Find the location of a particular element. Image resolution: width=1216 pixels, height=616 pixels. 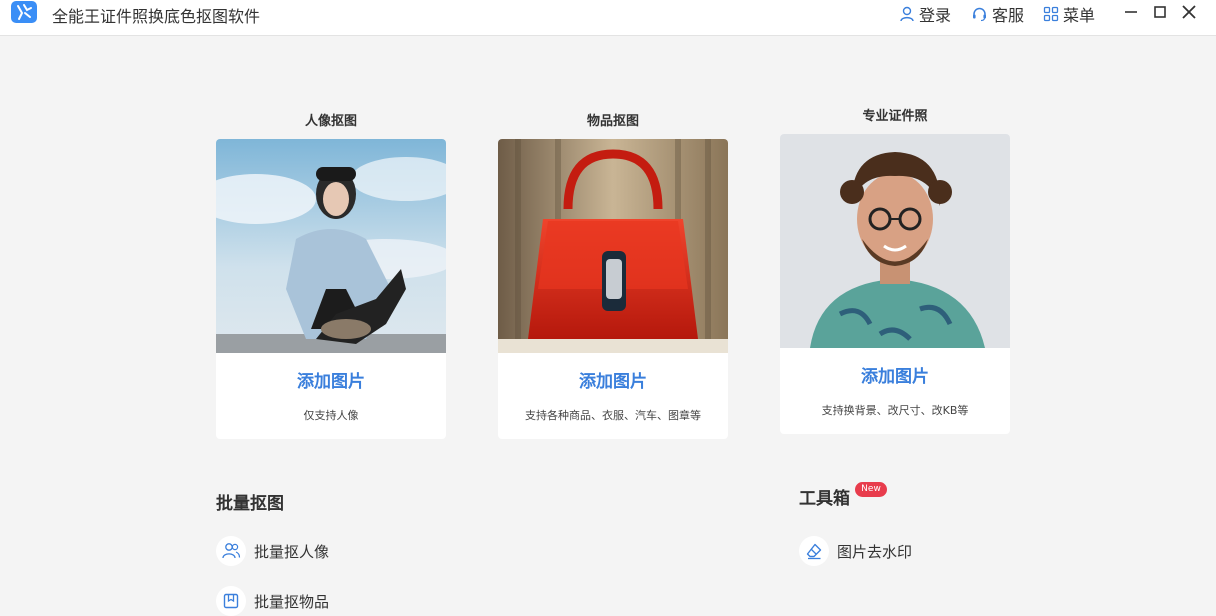

new-badge: New is located at coordinates (871, 489).